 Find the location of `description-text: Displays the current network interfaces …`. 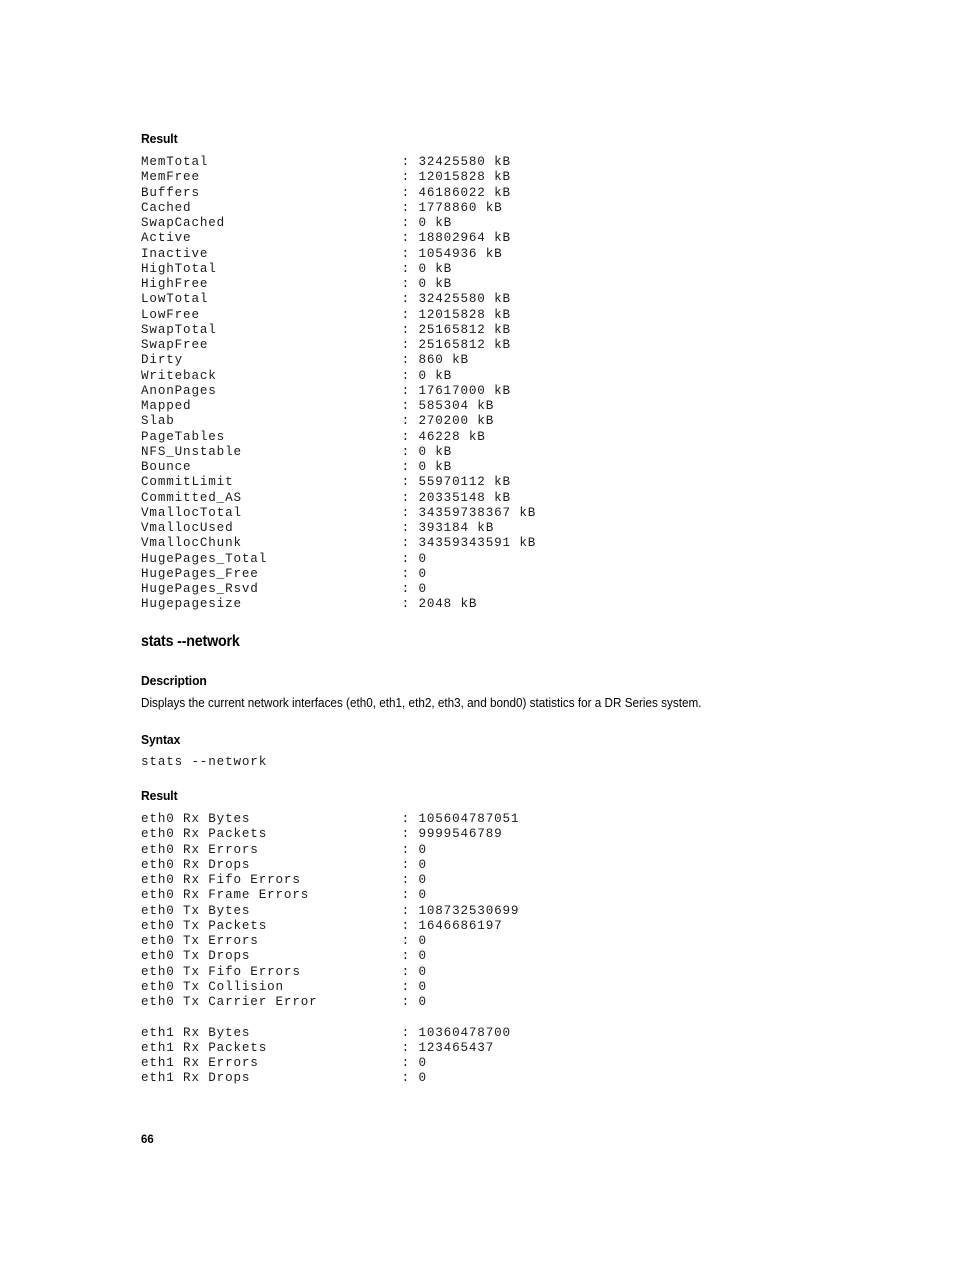

description-text: Displays the current network interfaces … is located at coordinates (421, 703).